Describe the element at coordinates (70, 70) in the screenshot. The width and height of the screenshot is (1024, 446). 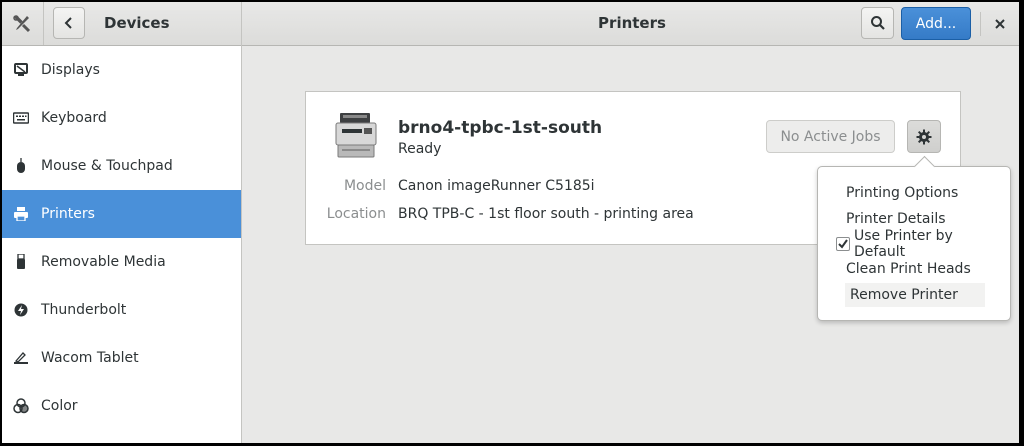
I see `sidebar-item-label: Displays` at that location.